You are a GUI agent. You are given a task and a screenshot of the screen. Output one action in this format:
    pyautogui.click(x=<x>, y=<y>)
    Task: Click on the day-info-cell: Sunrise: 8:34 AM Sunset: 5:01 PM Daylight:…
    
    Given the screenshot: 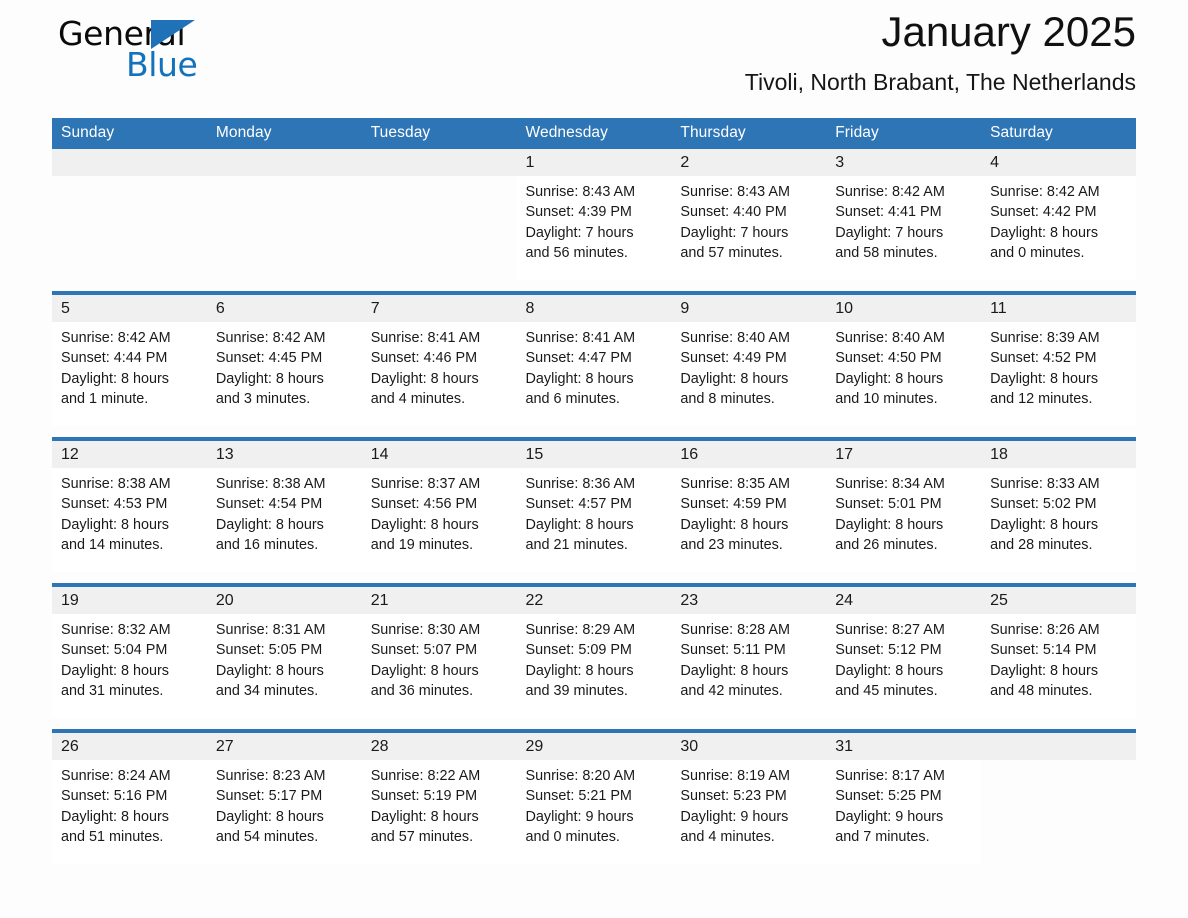 What is the action you would take?
    pyautogui.click(x=904, y=520)
    